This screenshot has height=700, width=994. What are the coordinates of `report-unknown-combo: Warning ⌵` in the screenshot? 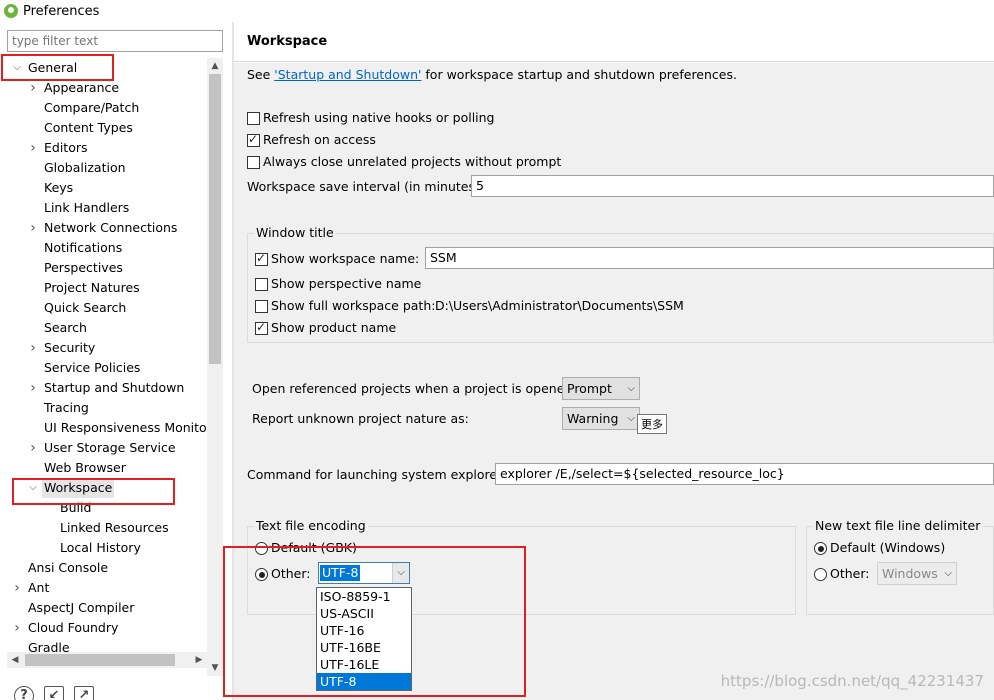 It's located at (601, 418).